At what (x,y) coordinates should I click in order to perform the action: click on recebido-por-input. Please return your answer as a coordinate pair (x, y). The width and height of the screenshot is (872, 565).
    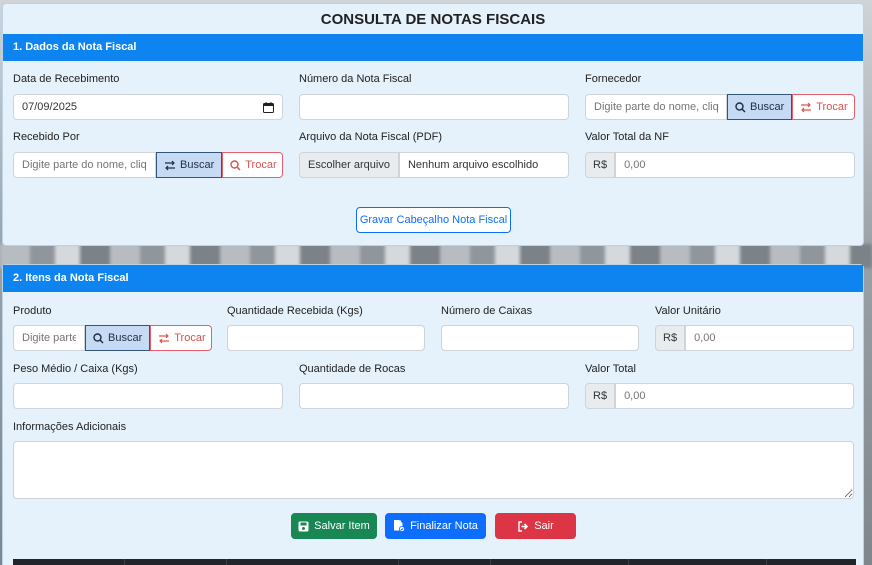
    Looking at the image, I should click on (84, 165).